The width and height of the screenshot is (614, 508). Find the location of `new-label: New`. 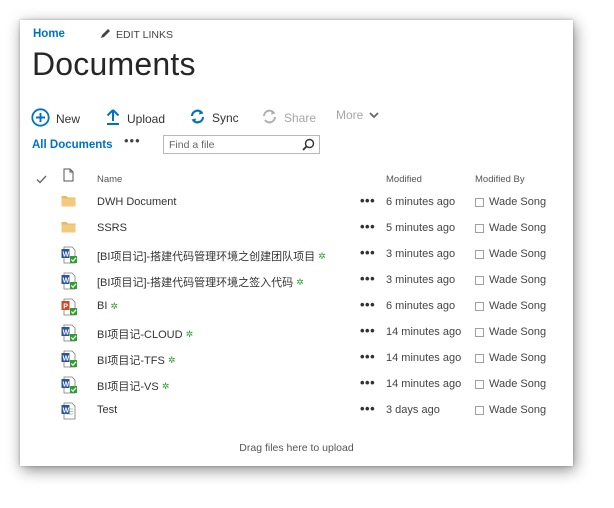

new-label: New is located at coordinates (68, 119).